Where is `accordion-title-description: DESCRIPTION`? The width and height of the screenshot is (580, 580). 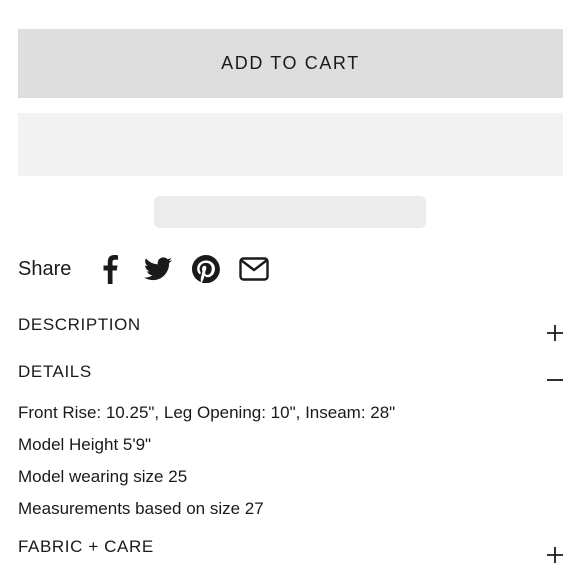
accordion-title-description: DESCRIPTION is located at coordinates (79, 325).